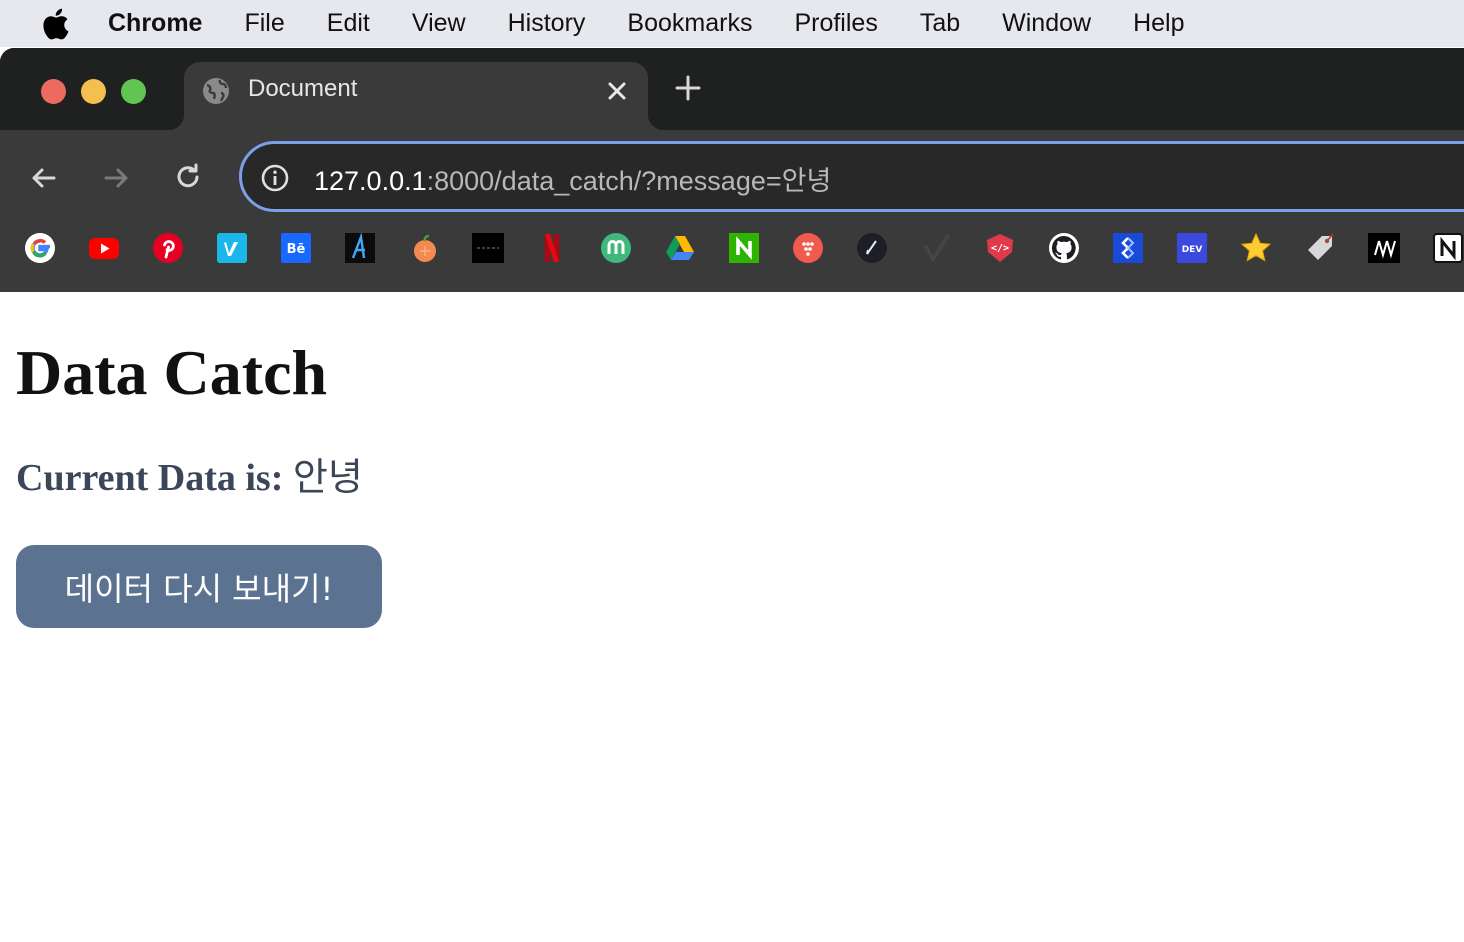 Image resolution: width=1464 pixels, height=942 pixels. I want to click on notion-icon, so click(1448, 248).